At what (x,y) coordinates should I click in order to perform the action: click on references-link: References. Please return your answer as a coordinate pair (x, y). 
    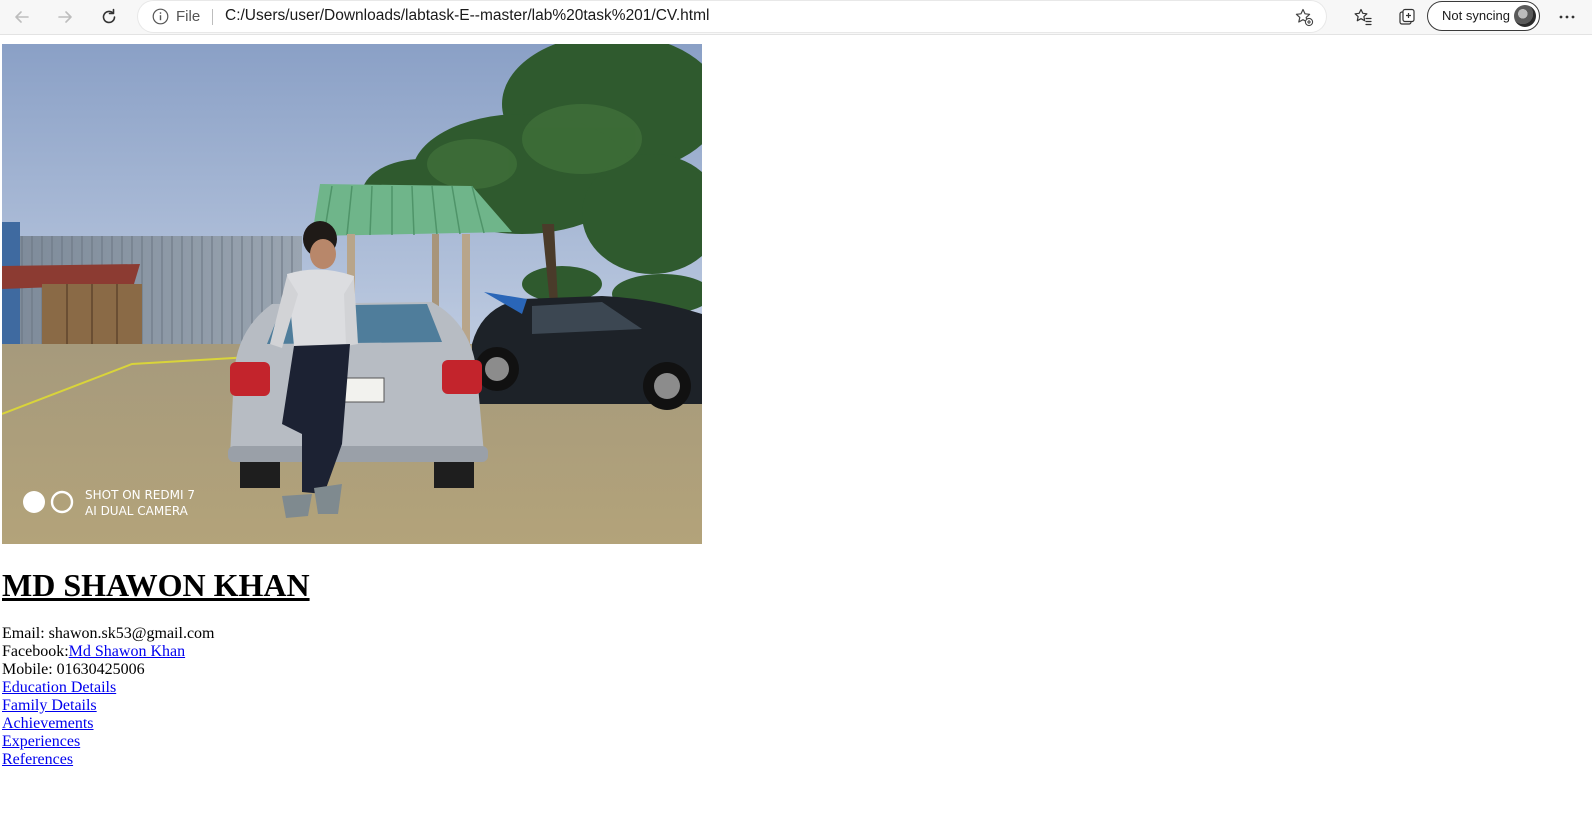
    Looking at the image, I should click on (59, 760).